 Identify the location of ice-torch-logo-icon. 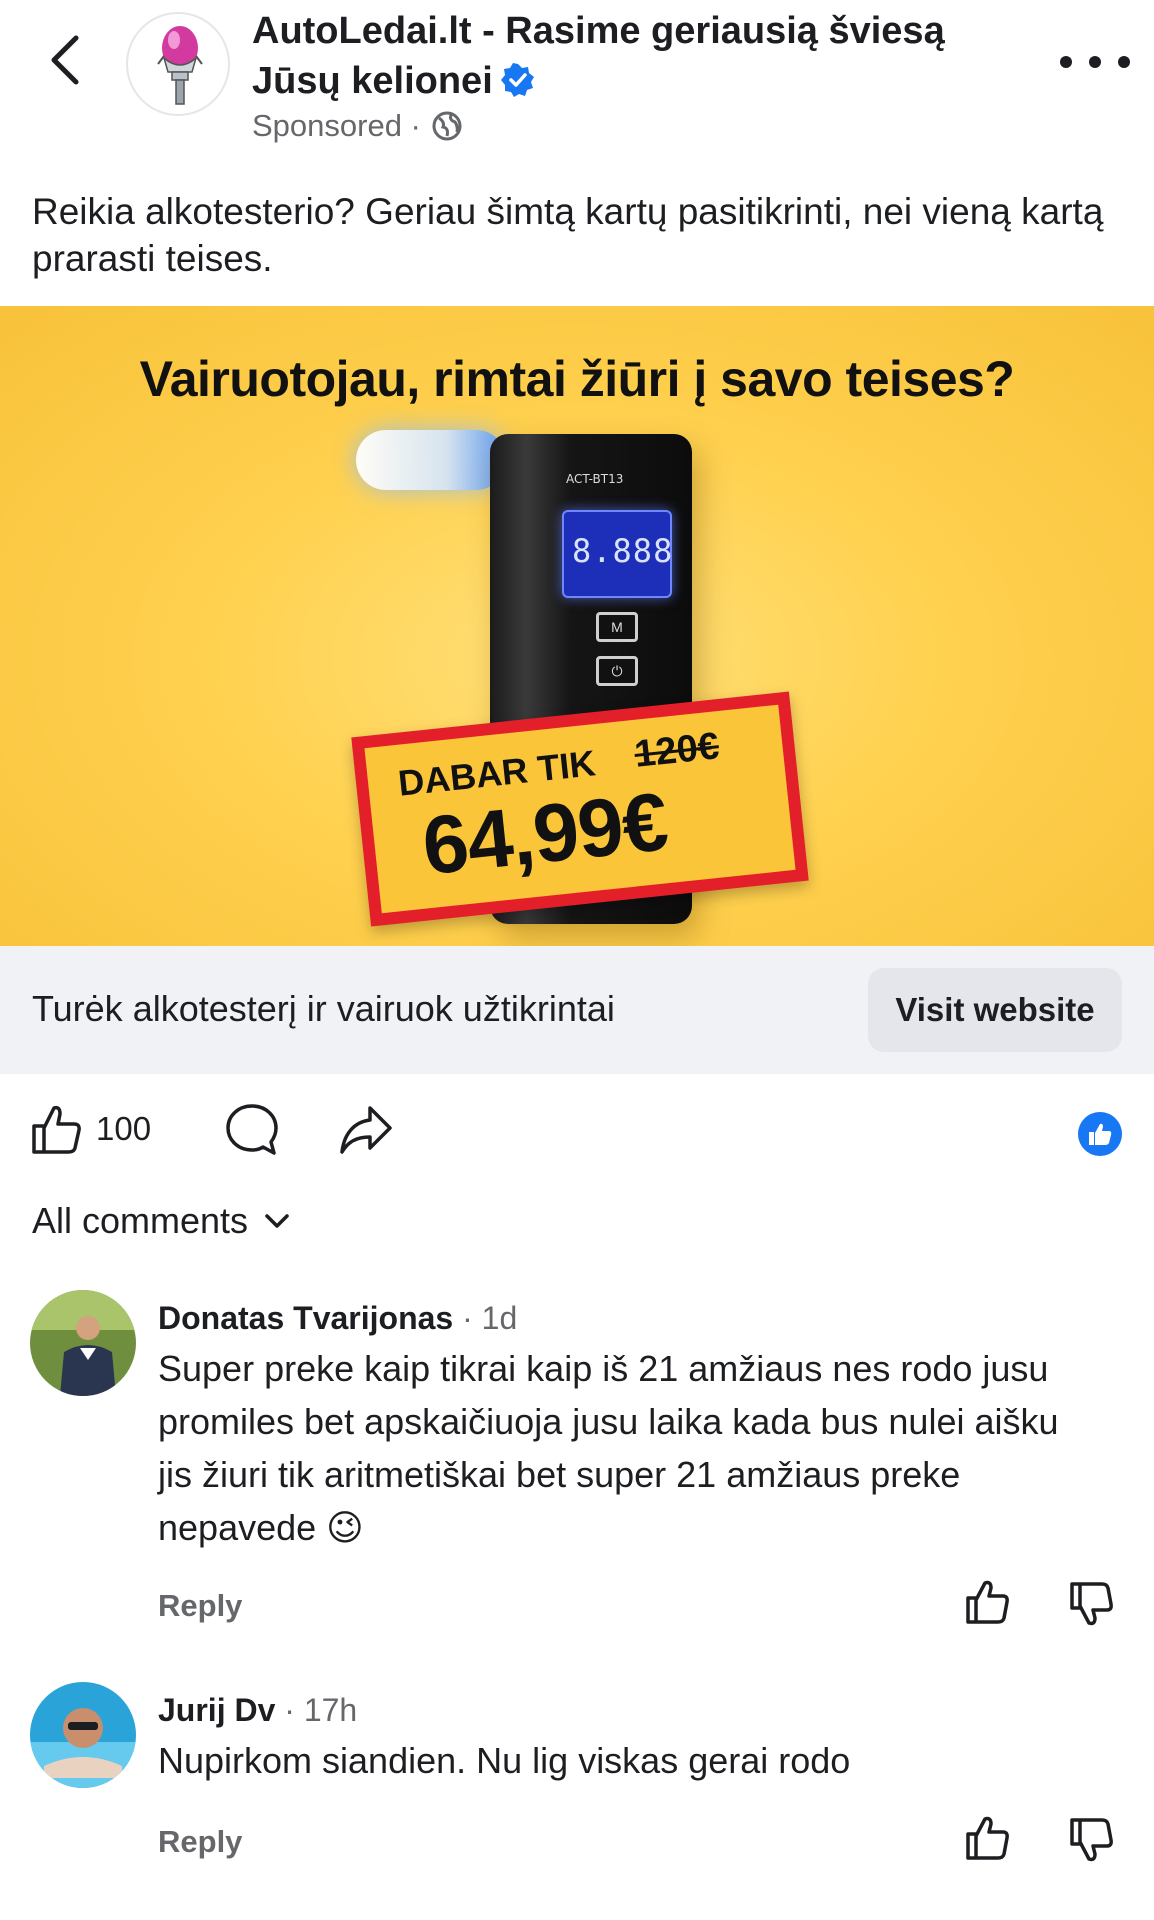
(180, 65).